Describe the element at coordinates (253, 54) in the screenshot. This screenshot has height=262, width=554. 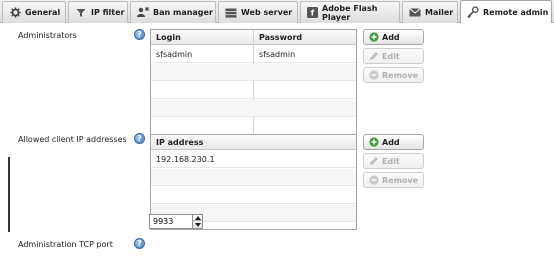
I see `table-row: sfsadmin sfsadmin` at that location.